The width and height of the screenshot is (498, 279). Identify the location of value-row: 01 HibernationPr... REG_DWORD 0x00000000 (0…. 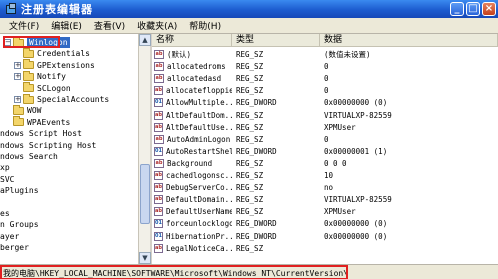
(325, 236).